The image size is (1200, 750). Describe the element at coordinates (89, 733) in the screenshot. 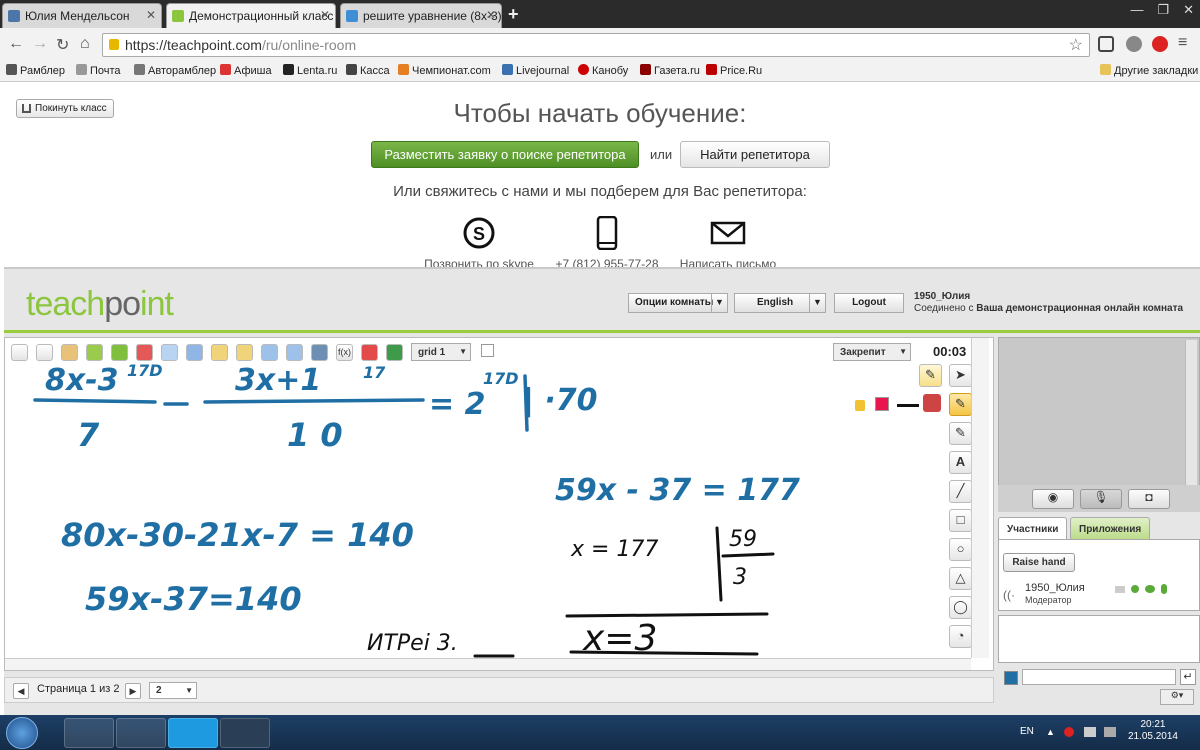

I see `itunes-taskbar-icon` at that location.